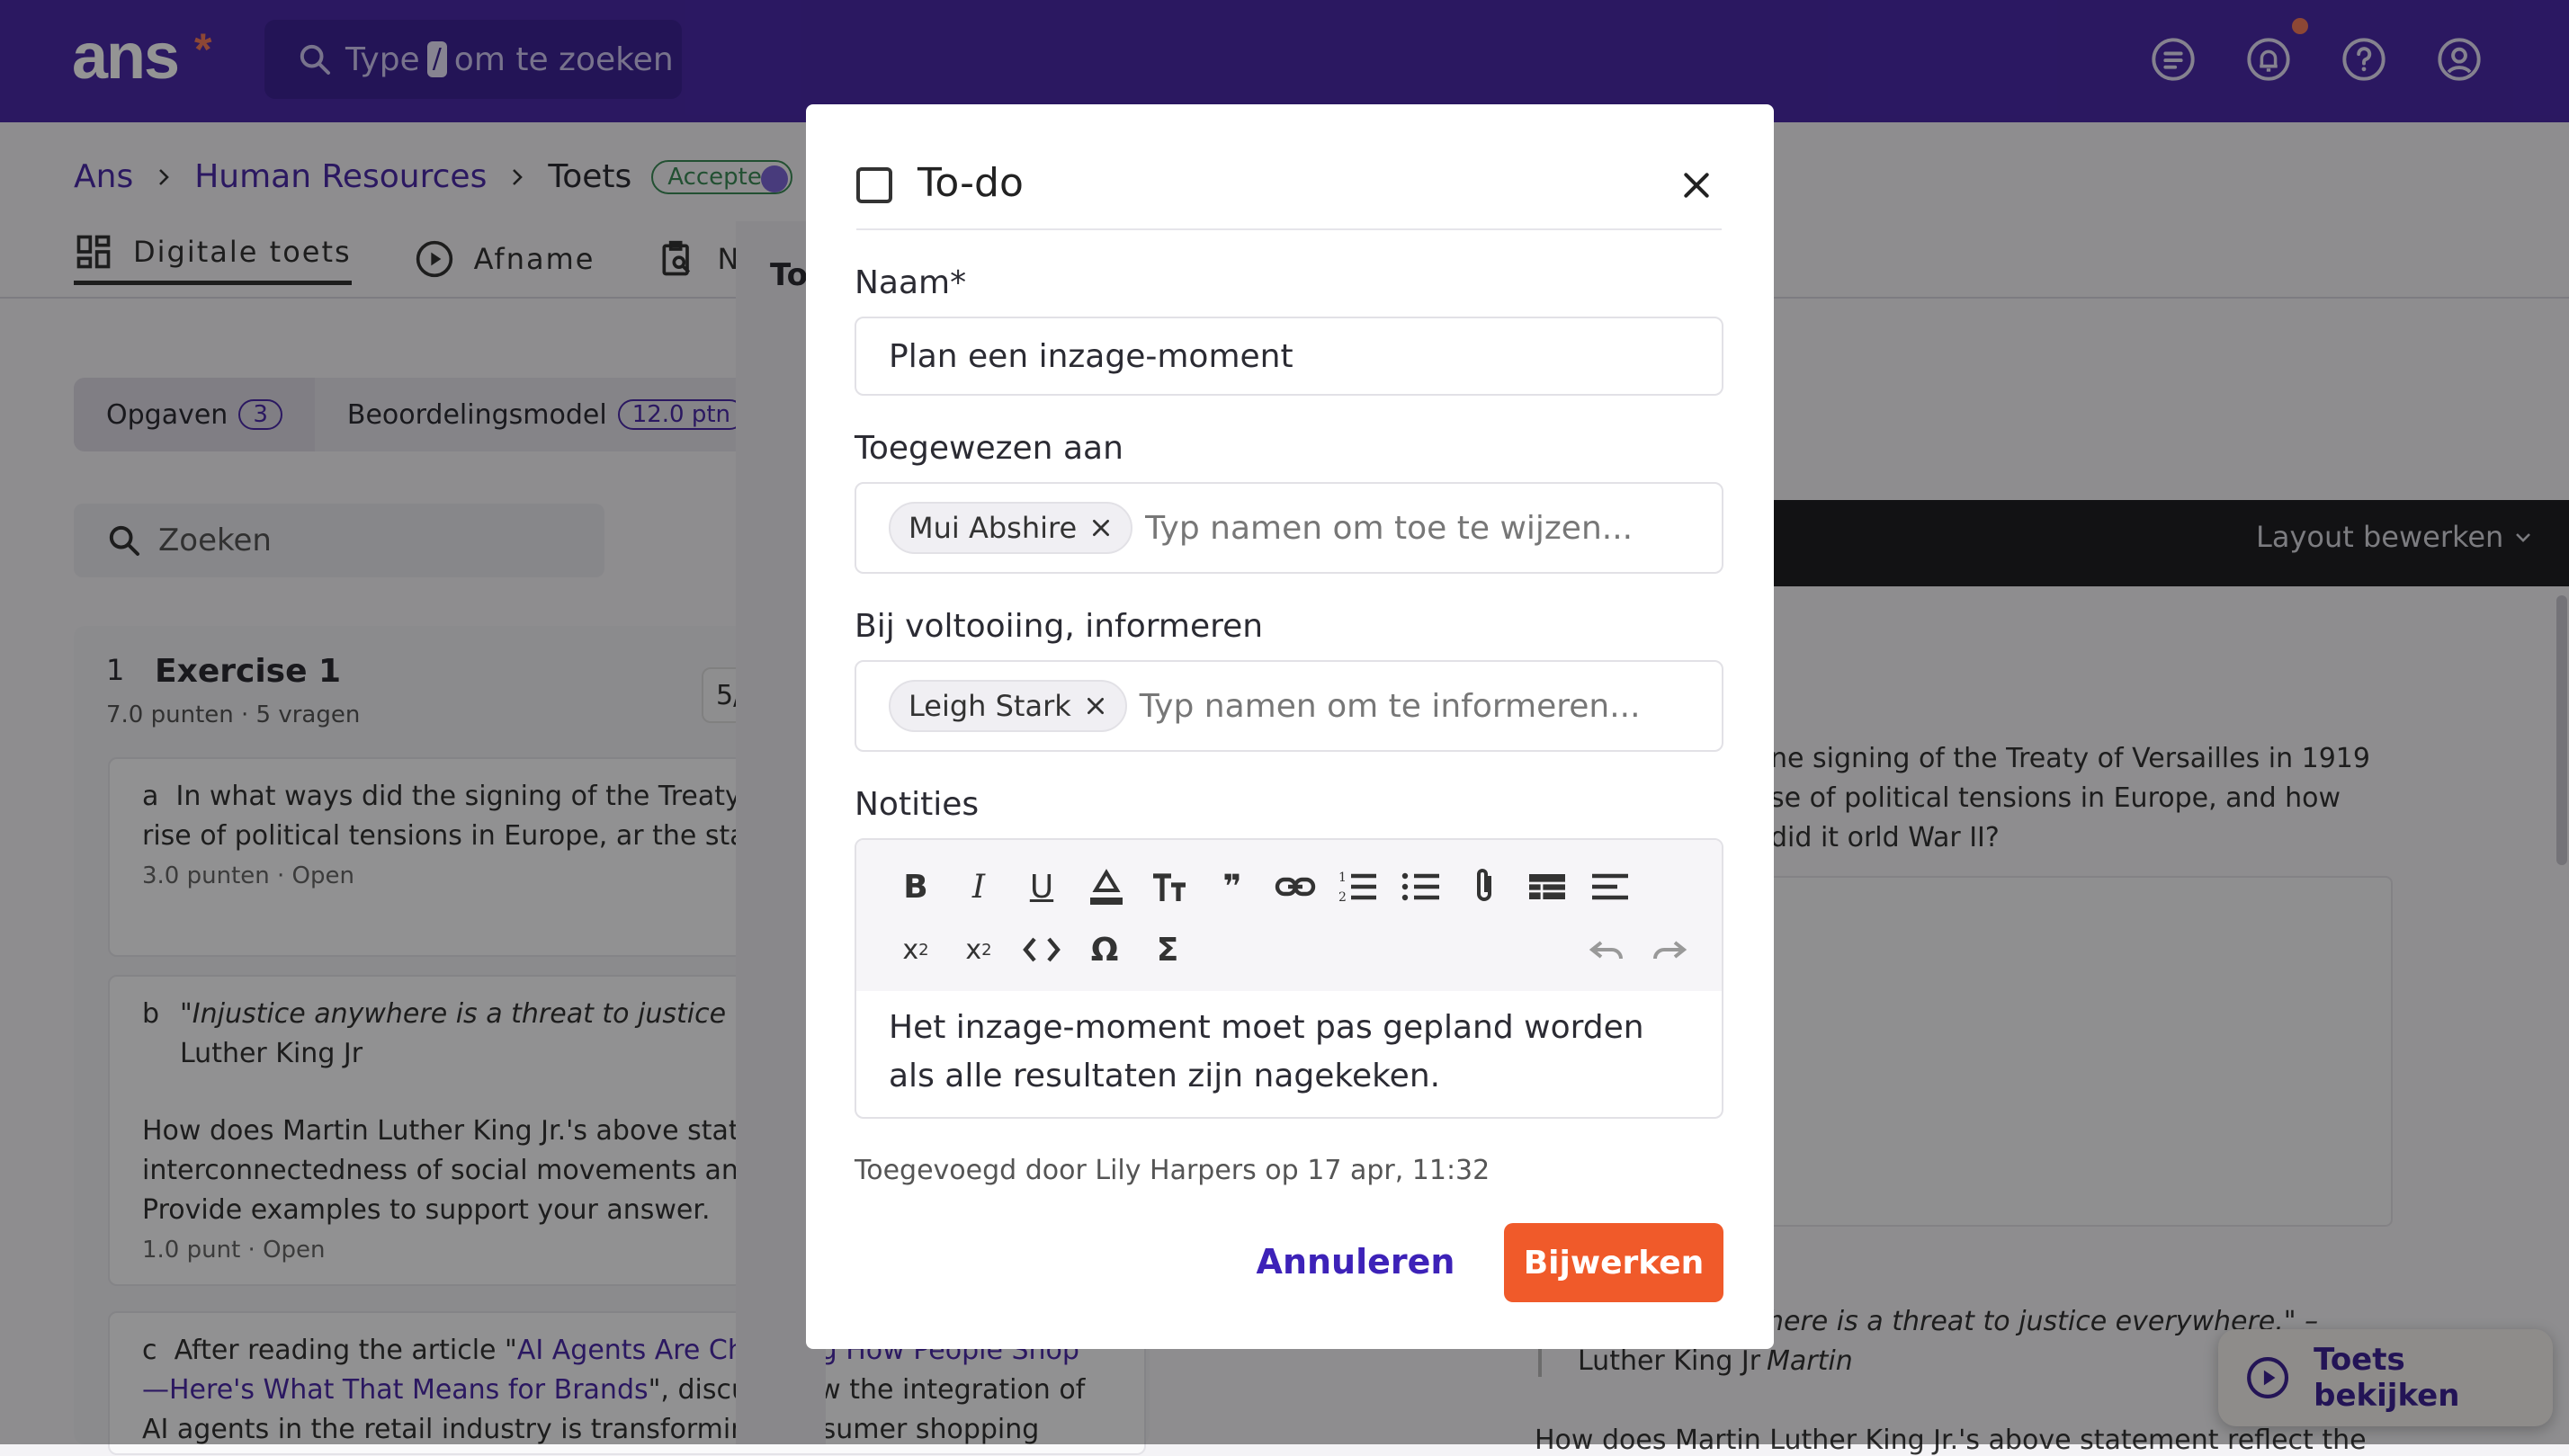 This screenshot has height=1456, width=2569. Describe the element at coordinates (1059, 627) in the screenshot. I see `inform-label: Bij voltooiing, informeren` at that location.